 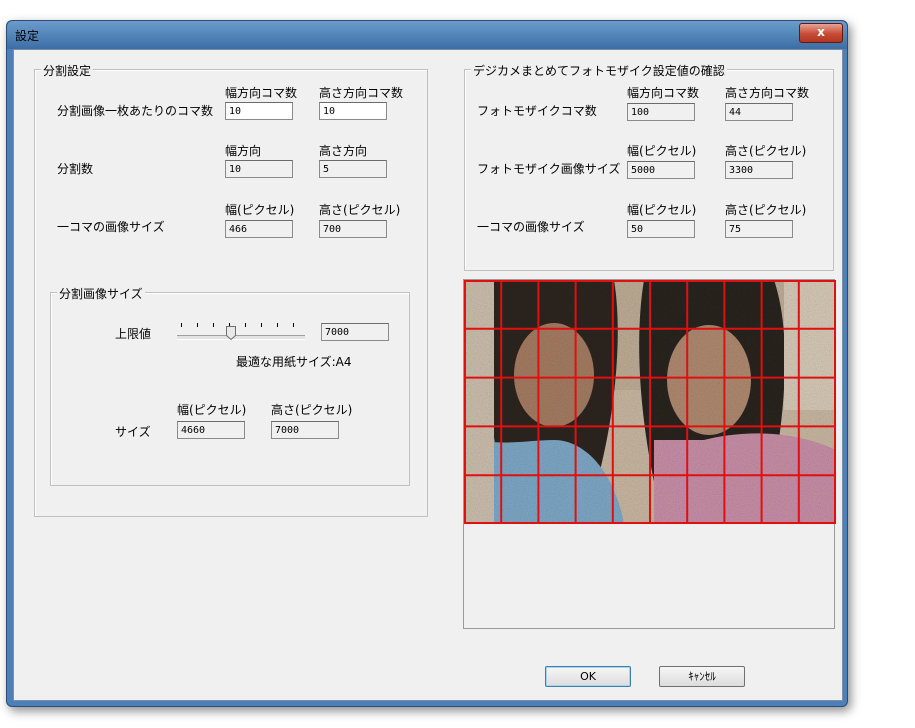 I want to click on mosaic-preview-svg, so click(x=650, y=402).